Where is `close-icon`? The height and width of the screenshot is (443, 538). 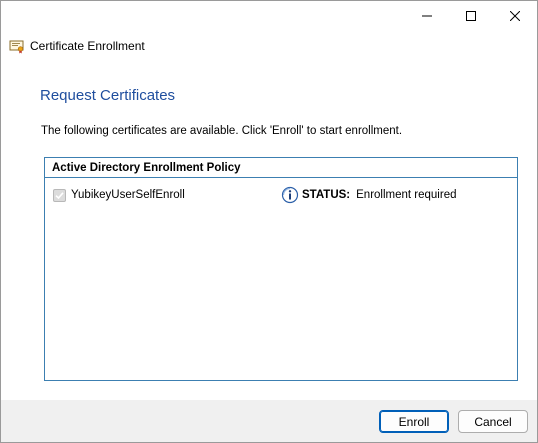 close-icon is located at coordinates (515, 16).